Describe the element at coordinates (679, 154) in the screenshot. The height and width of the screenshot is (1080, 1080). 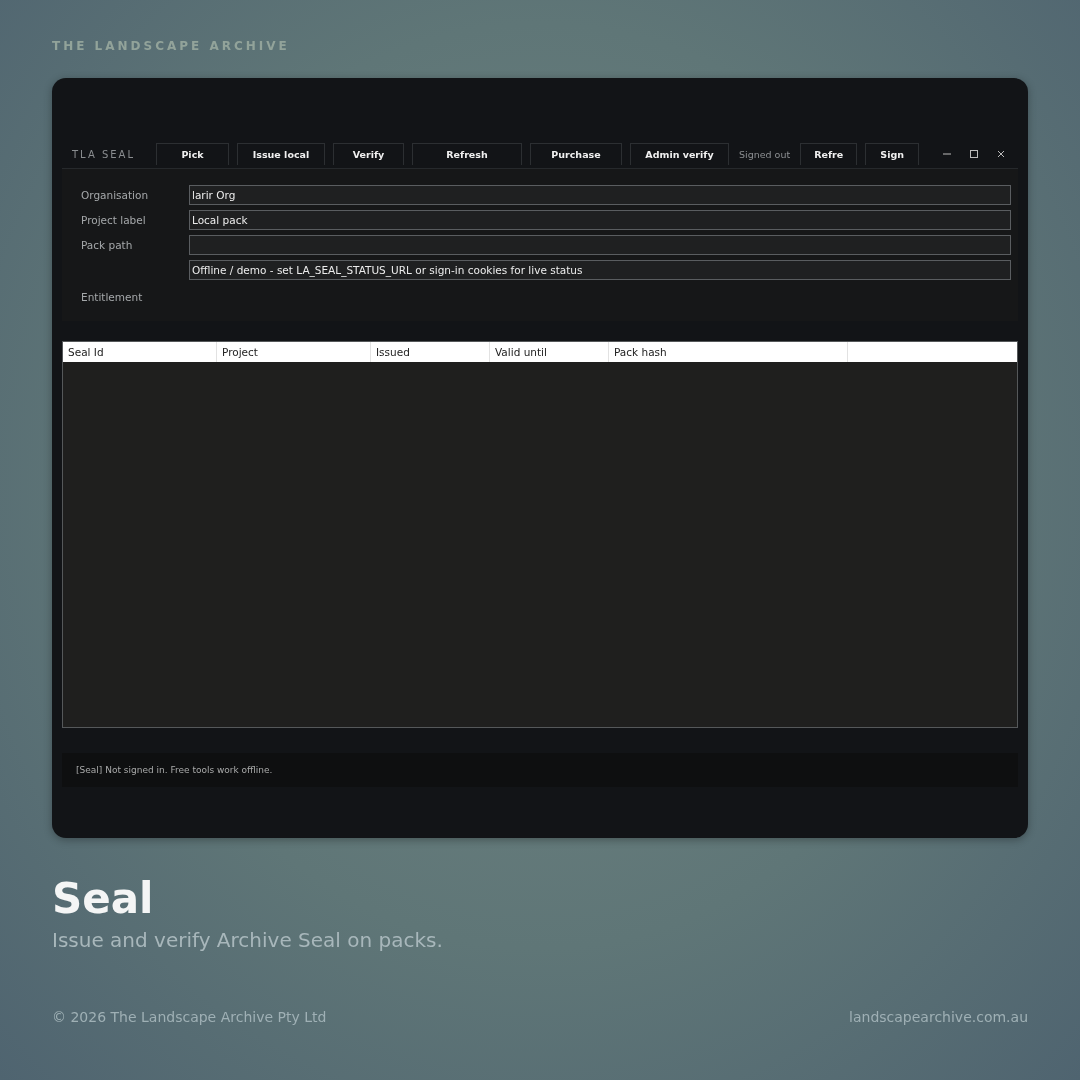
I see `toolbar-button: Admin verify` at that location.